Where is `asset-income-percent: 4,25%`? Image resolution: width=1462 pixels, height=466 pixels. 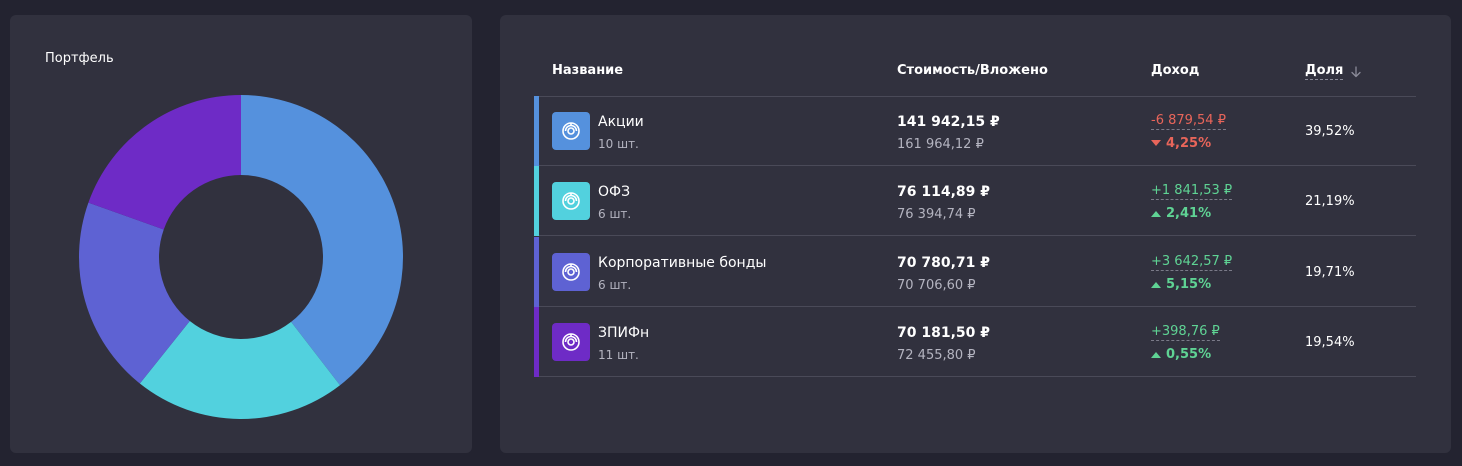
asset-income-percent: 4,25% is located at coordinates (1181, 143).